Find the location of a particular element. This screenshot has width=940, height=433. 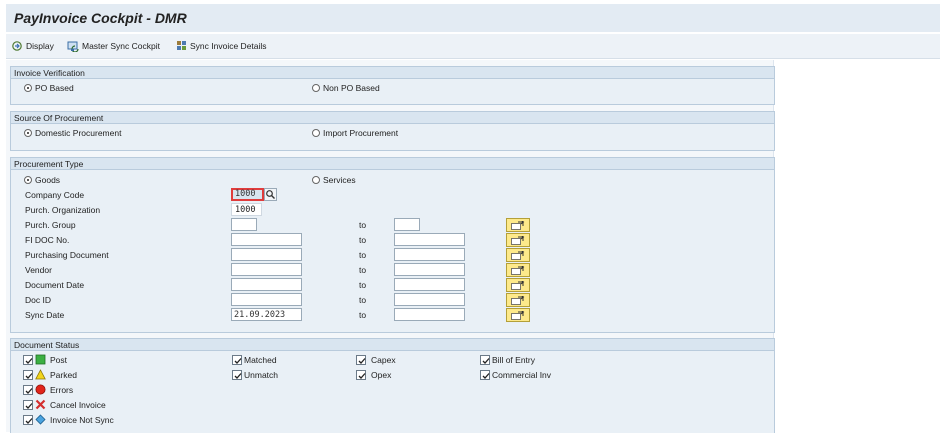

matched-label: Matched is located at coordinates (260, 360).